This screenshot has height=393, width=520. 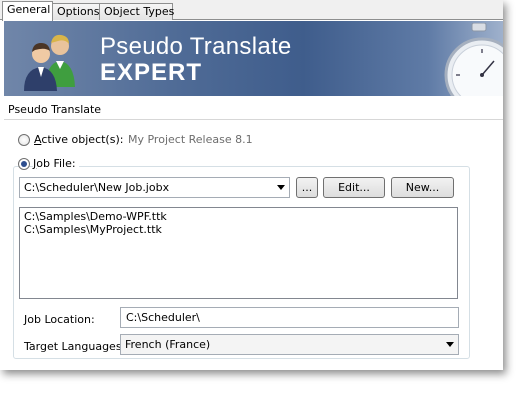 I want to click on job-file-label-text: ob File:, so click(x=56, y=163).